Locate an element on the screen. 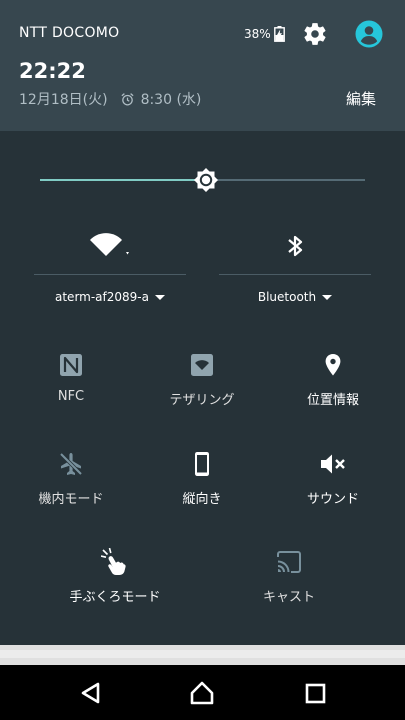  current-date: 12月18日(火) is located at coordinates (63, 100).